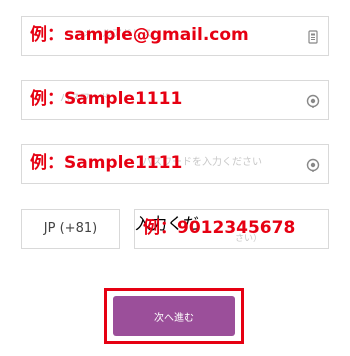 Image resolution: width=350 pixels, height=356 pixels. What do you see at coordinates (106, 163) in the screenshot?
I see `password-confirm-example-label: 例：Sample1111` at bounding box center [106, 163].